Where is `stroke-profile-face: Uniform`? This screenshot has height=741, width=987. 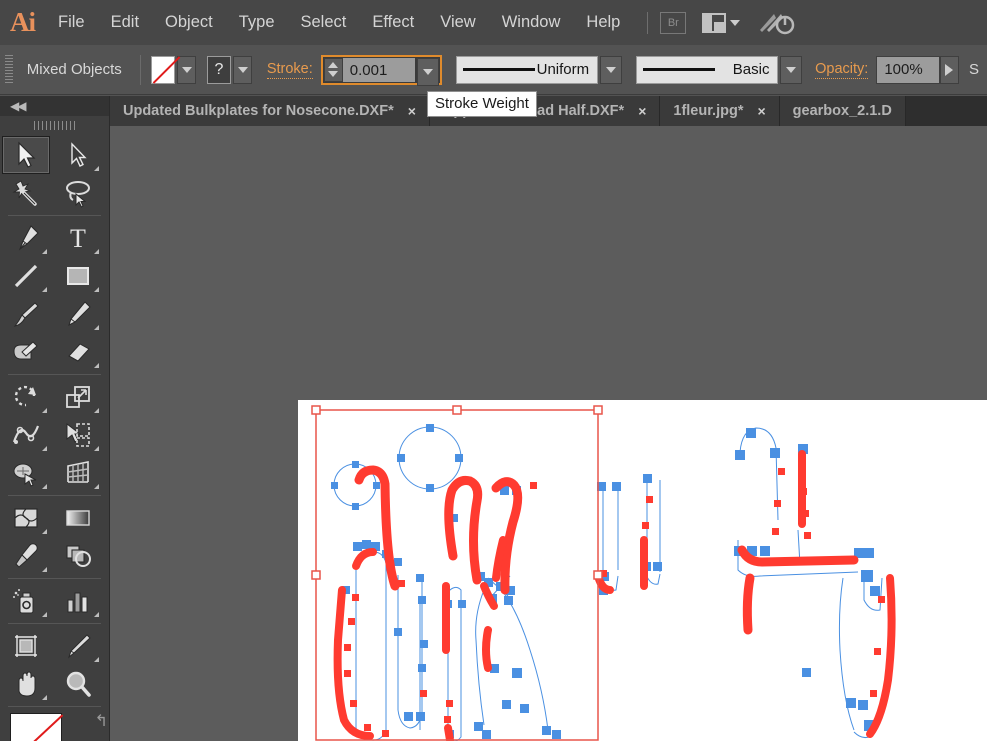 stroke-profile-face: Uniform is located at coordinates (527, 69).